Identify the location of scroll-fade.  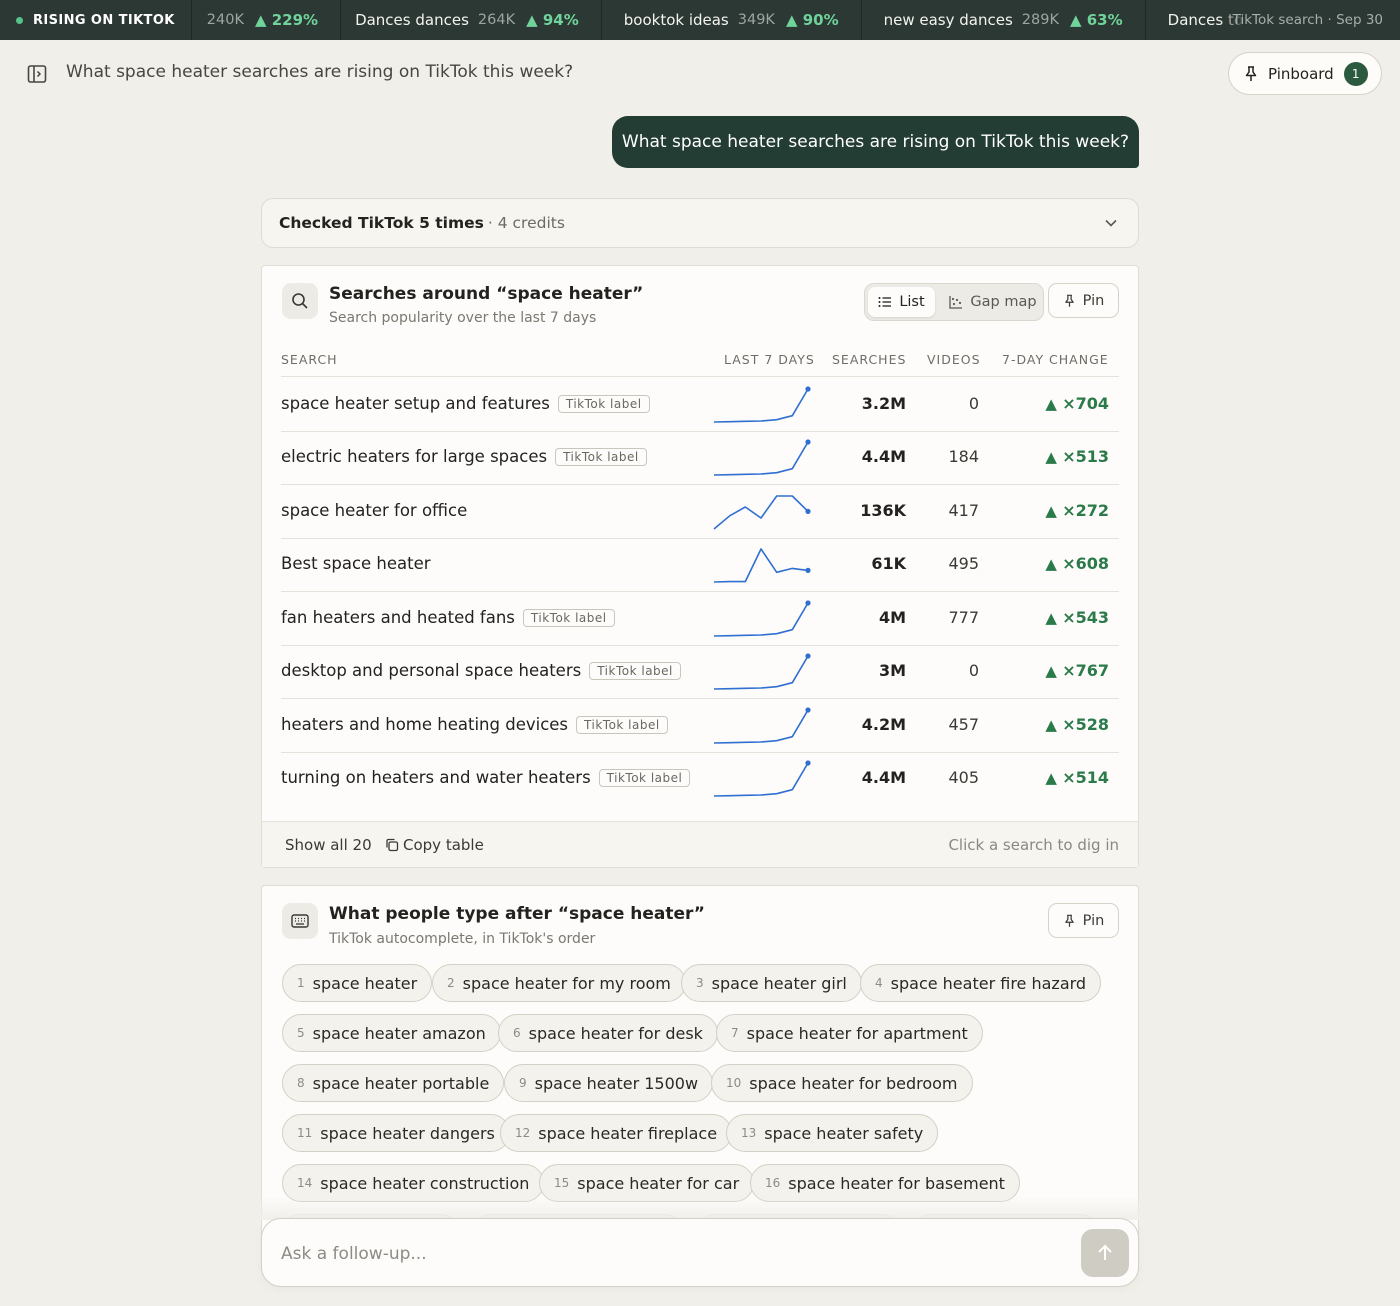
(700, 1208).